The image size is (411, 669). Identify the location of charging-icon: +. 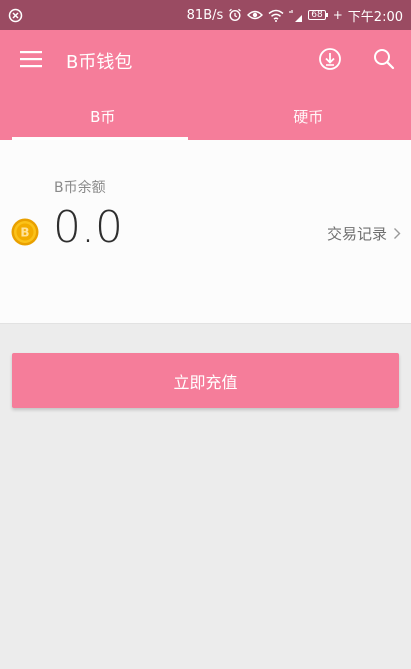
(337, 15).